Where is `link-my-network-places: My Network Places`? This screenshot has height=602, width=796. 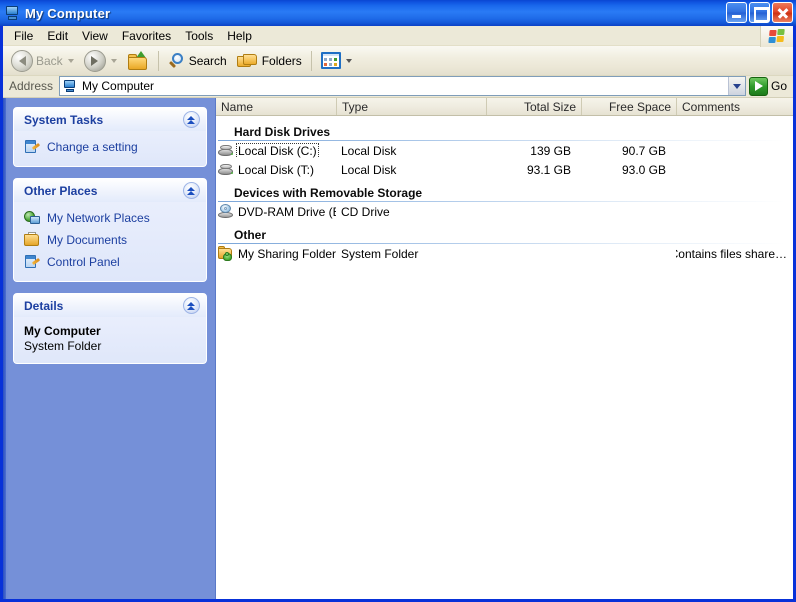 link-my-network-places: My Network Places is located at coordinates (112, 218).